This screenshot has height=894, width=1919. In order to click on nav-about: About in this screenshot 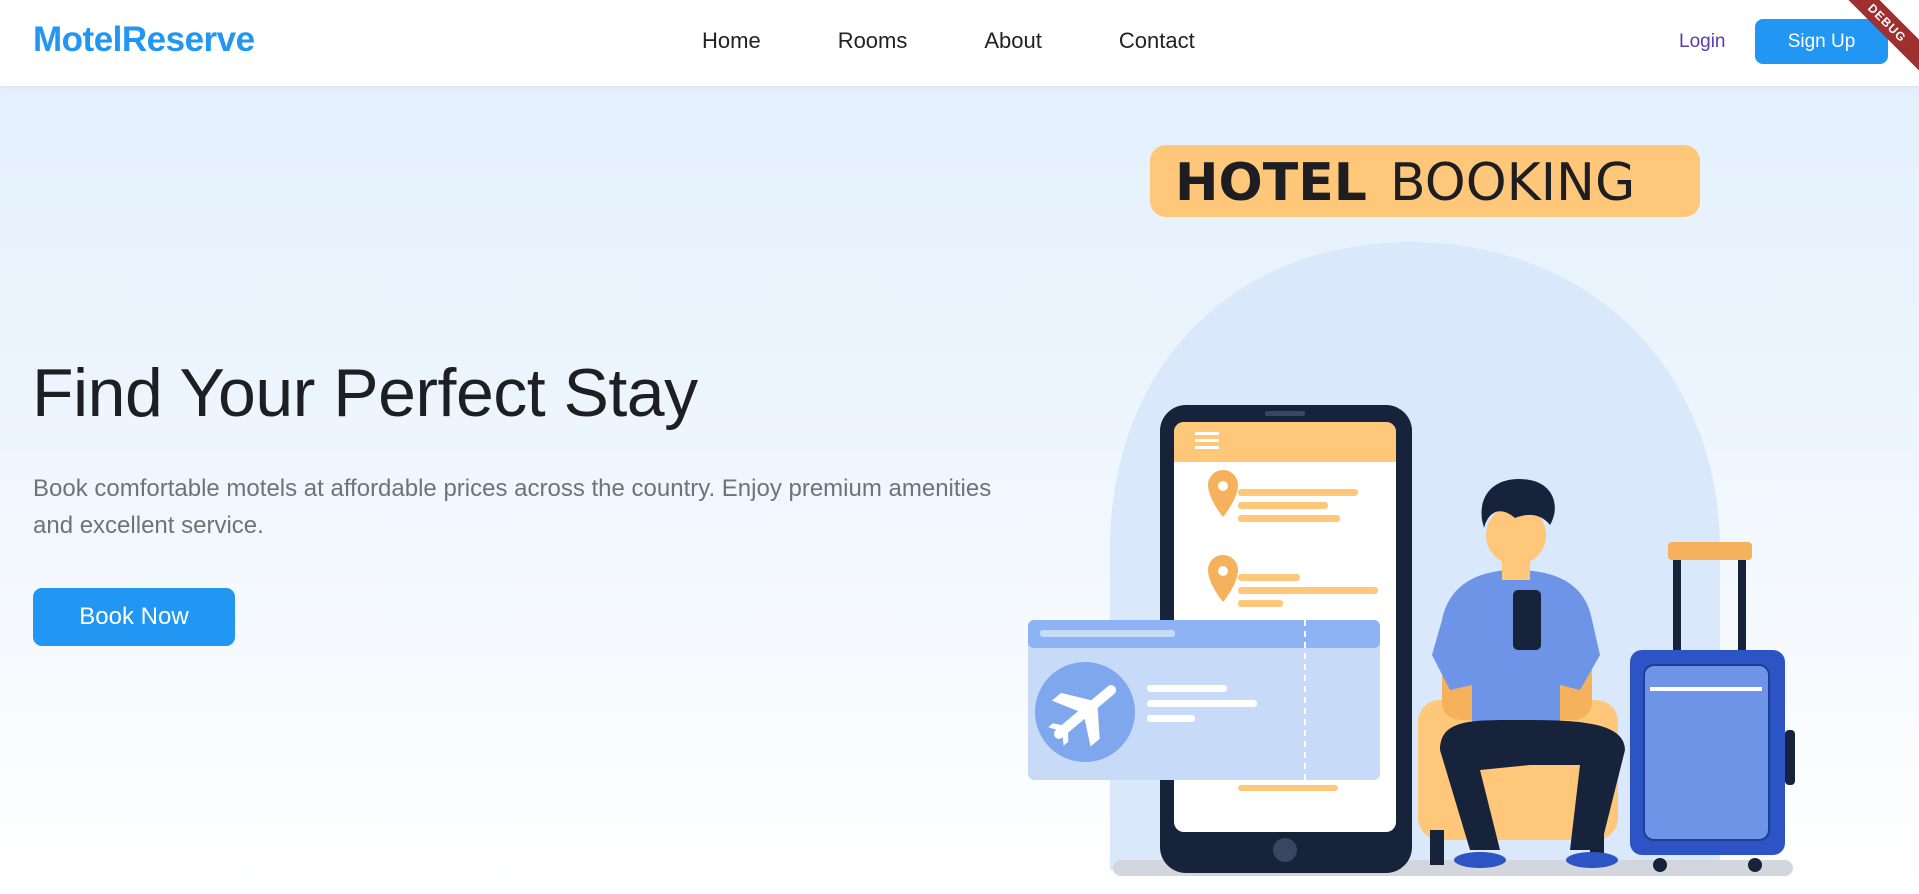, I will do `click(1013, 41)`.